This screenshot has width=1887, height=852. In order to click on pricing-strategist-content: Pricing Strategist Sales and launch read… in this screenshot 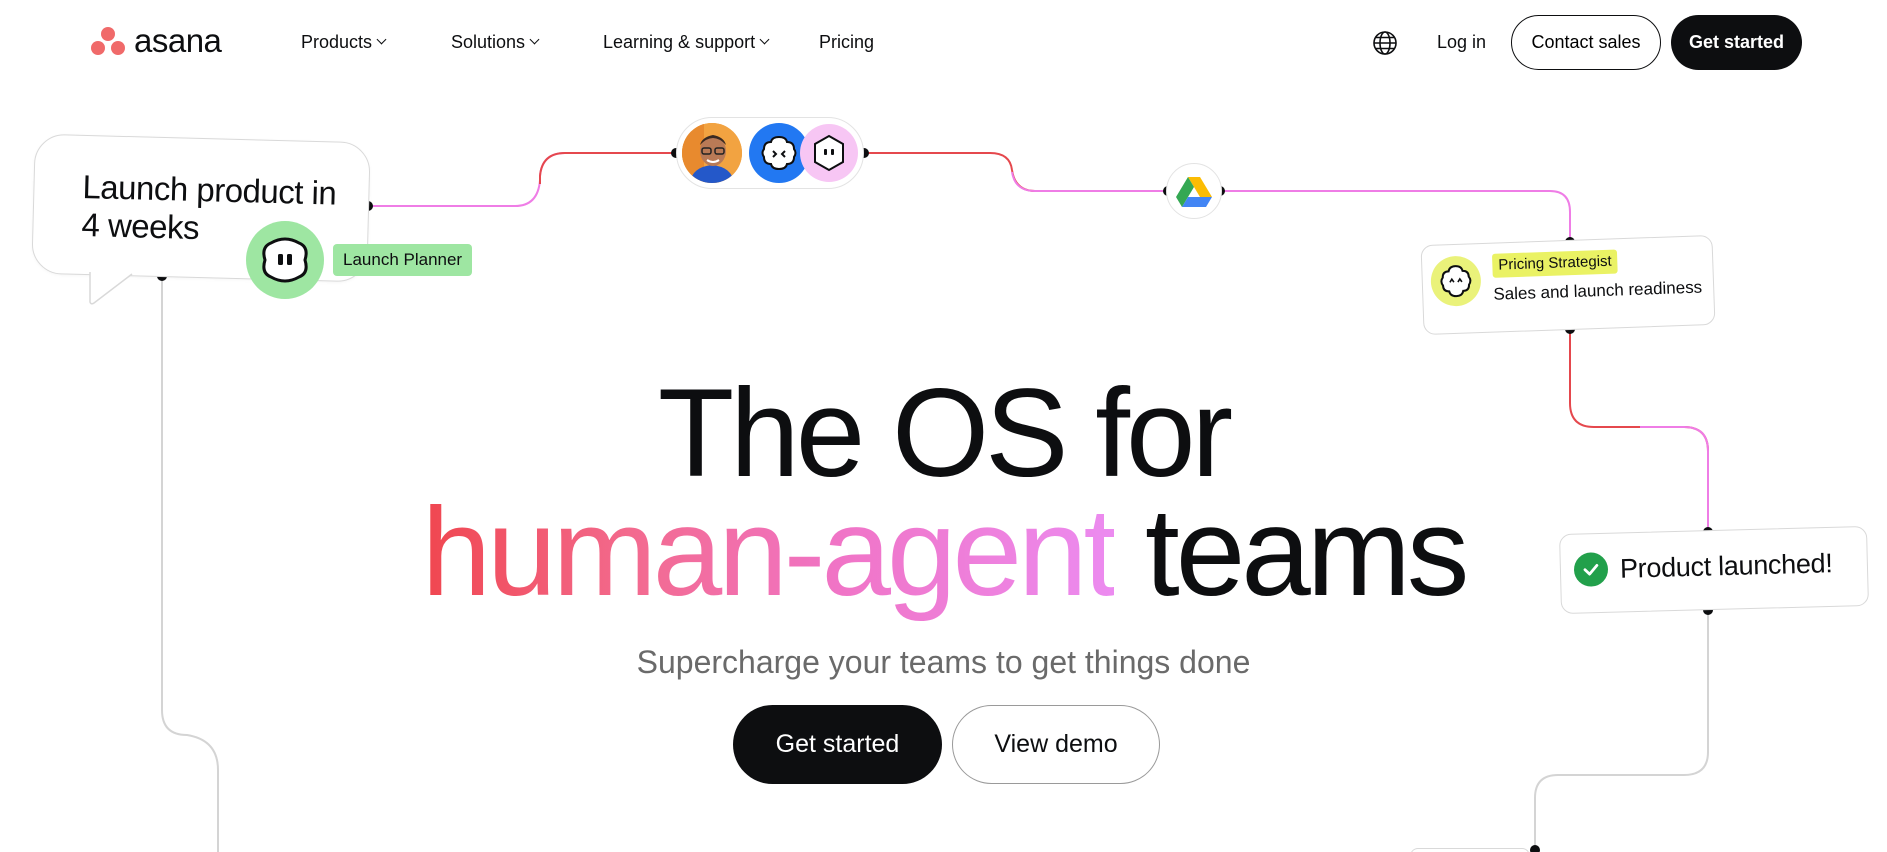, I will do `click(1566, 277)`.